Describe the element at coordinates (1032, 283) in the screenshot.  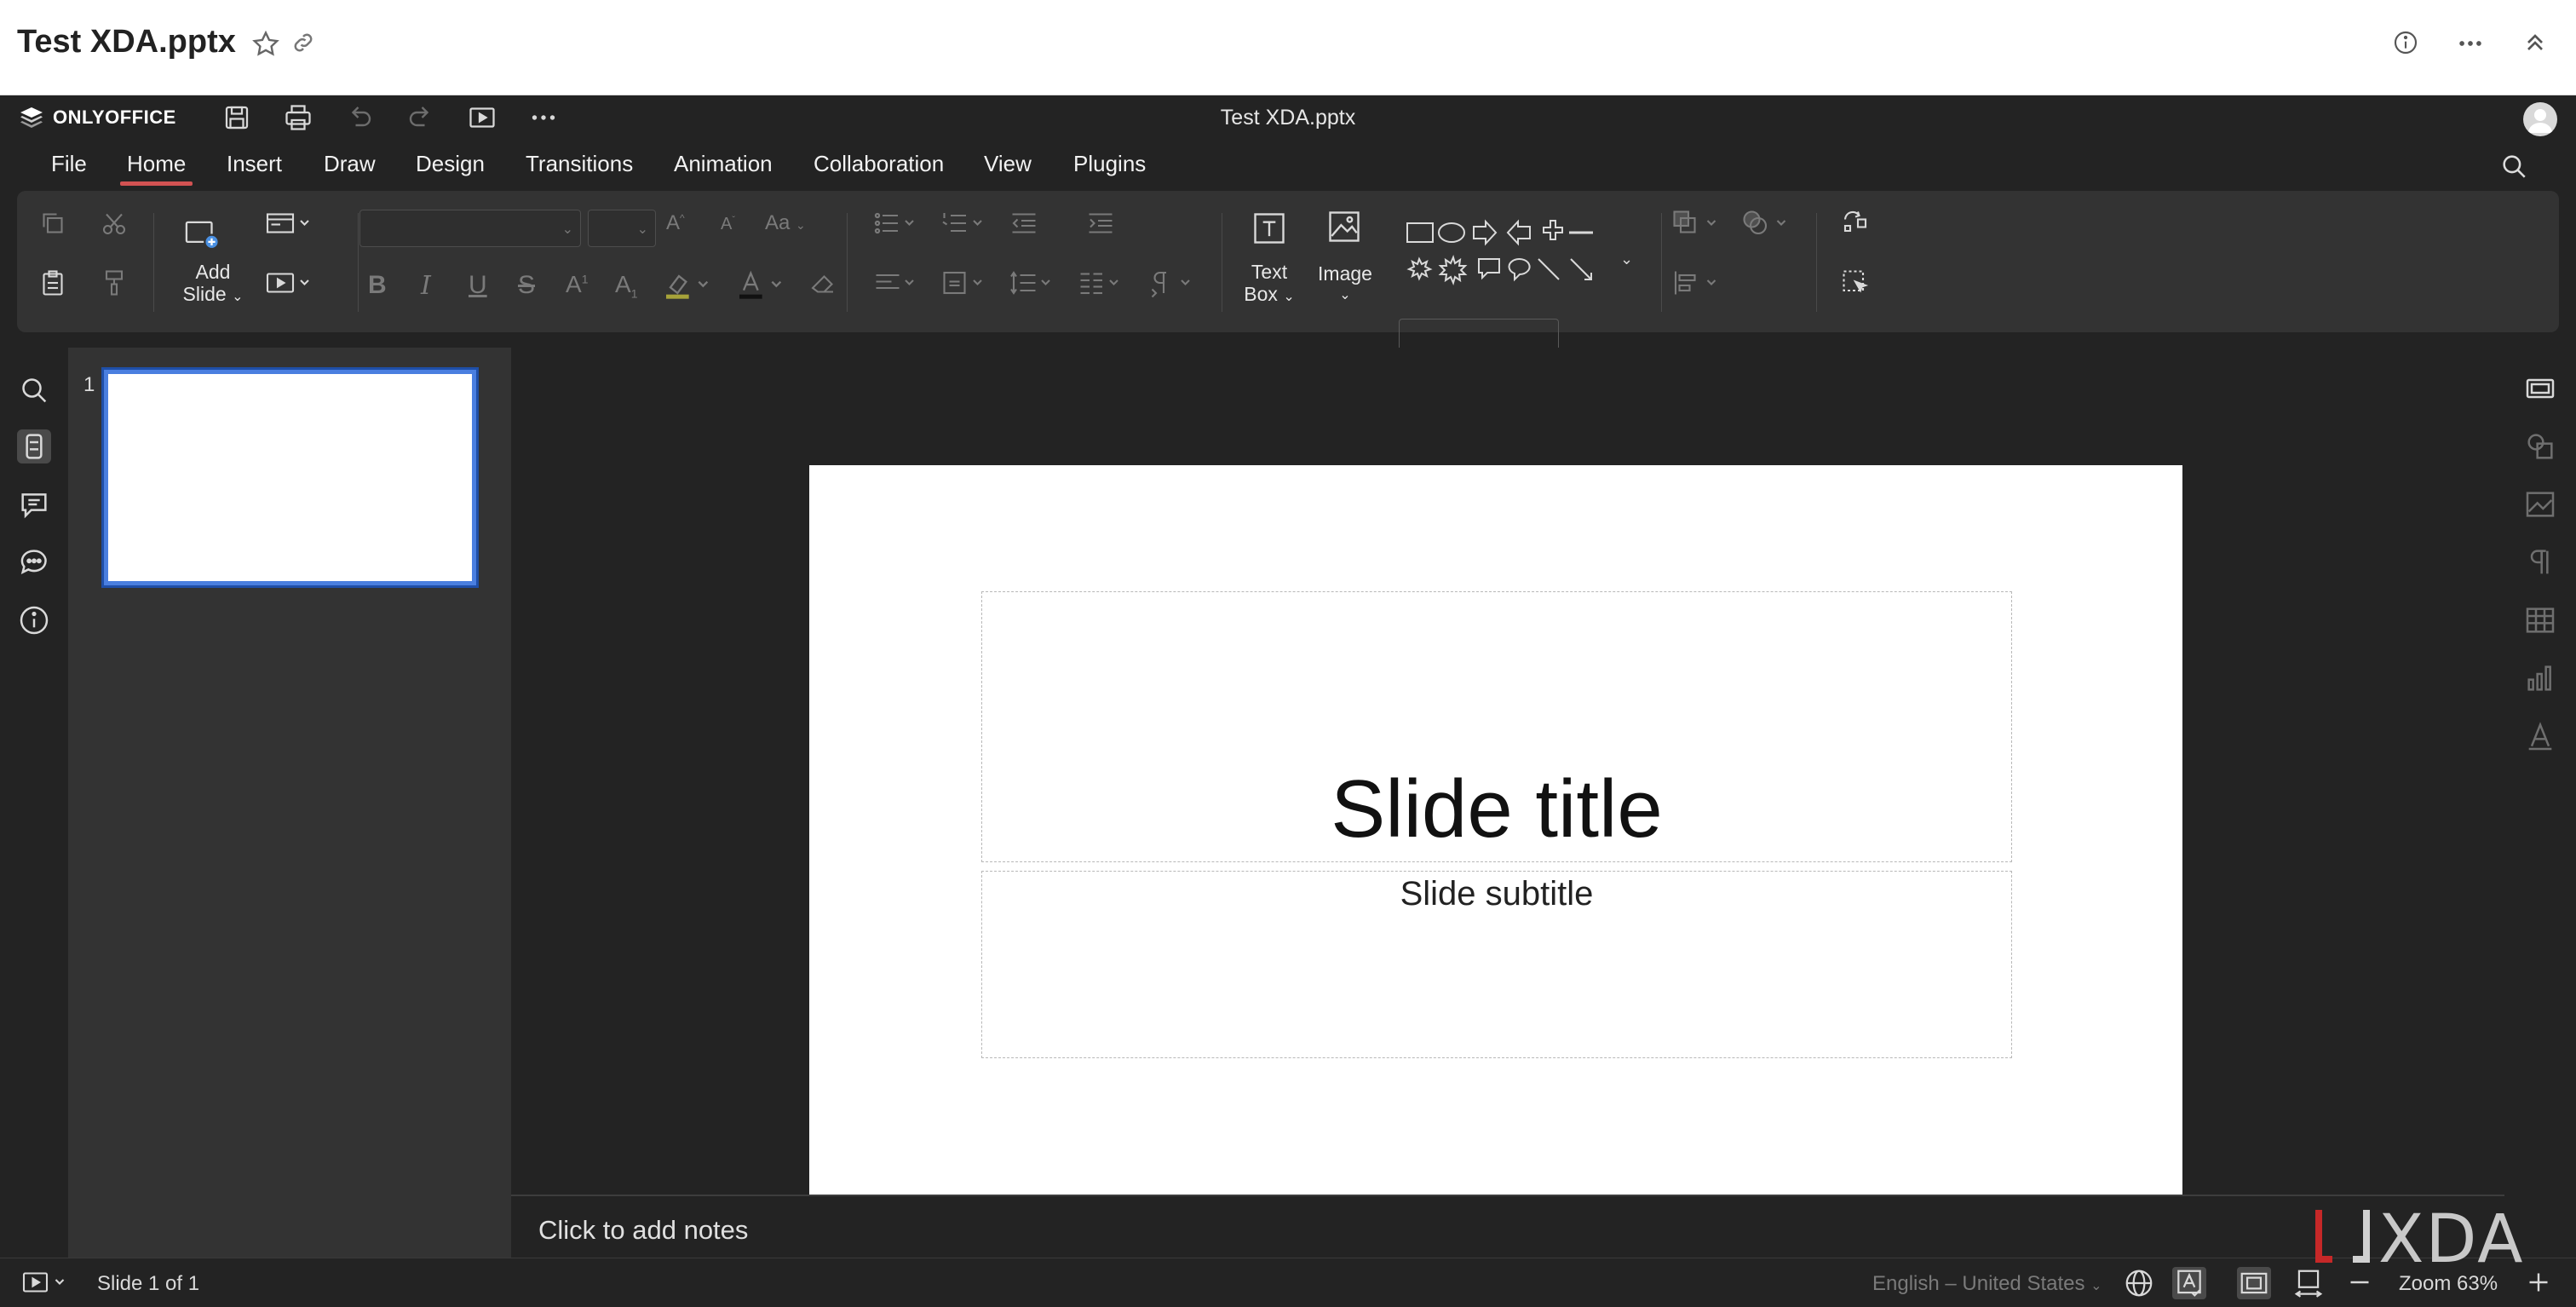
I see `line-spacing-button` at that location.